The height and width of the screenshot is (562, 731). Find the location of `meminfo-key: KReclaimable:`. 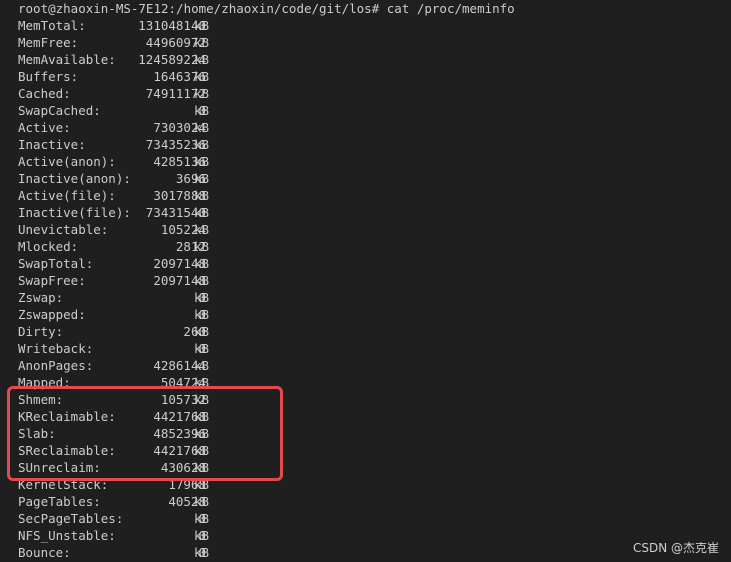

meminfo-key: KReclaimable: is located at coordinates (67, 416).